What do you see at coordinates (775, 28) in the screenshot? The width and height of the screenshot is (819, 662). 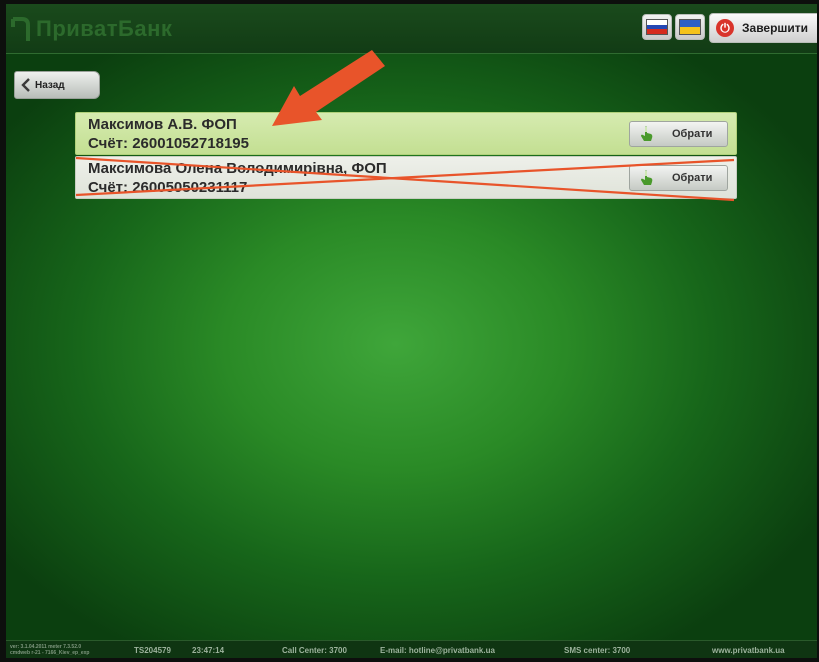 I see `exit-button-label: Завершити` at bounding box center [775, 28].